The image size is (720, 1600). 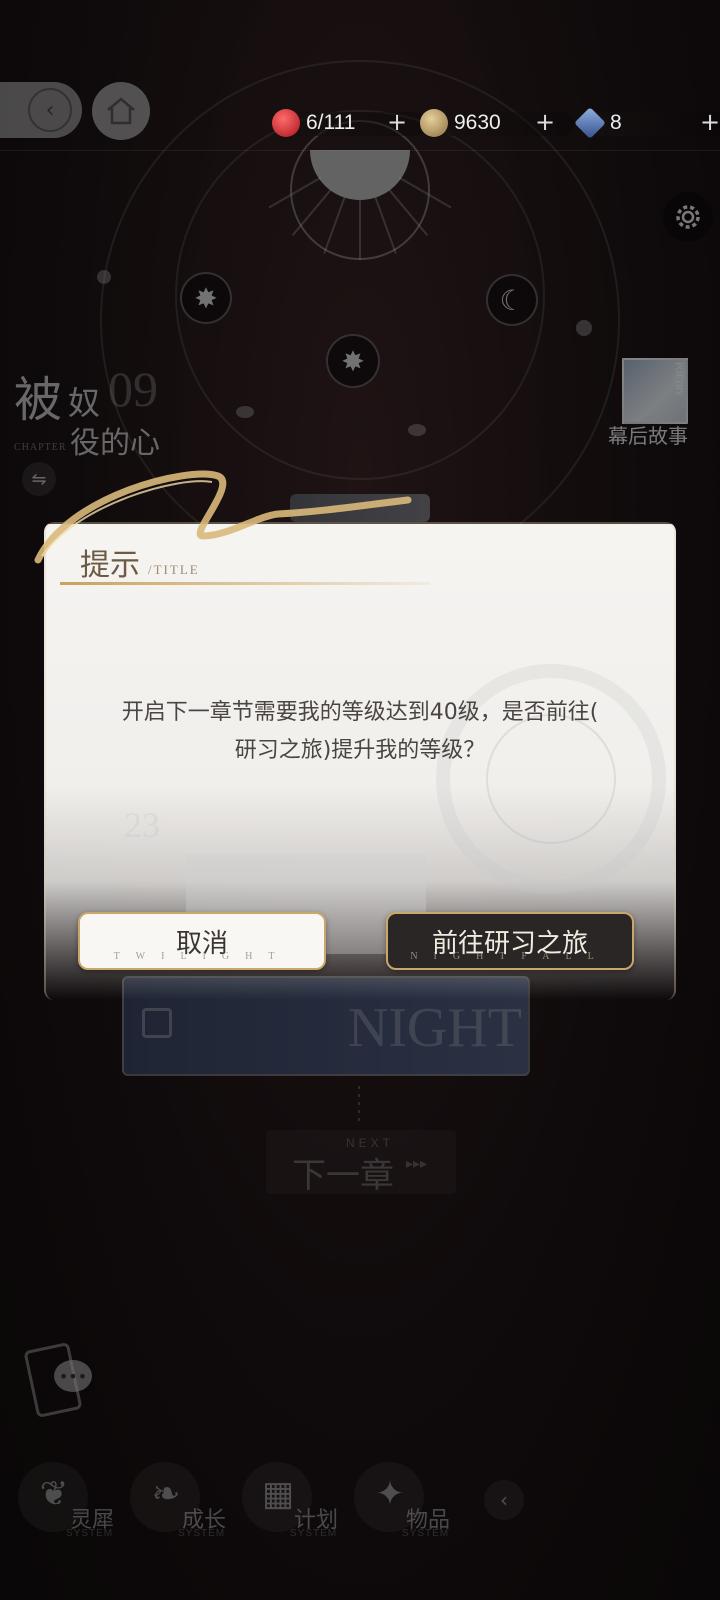 I want to click on dialog-message: 开启下一章节需要我的等级达到40级，是否前往( 研习之旅)提升我的等级？, so click(x=360, y=732).